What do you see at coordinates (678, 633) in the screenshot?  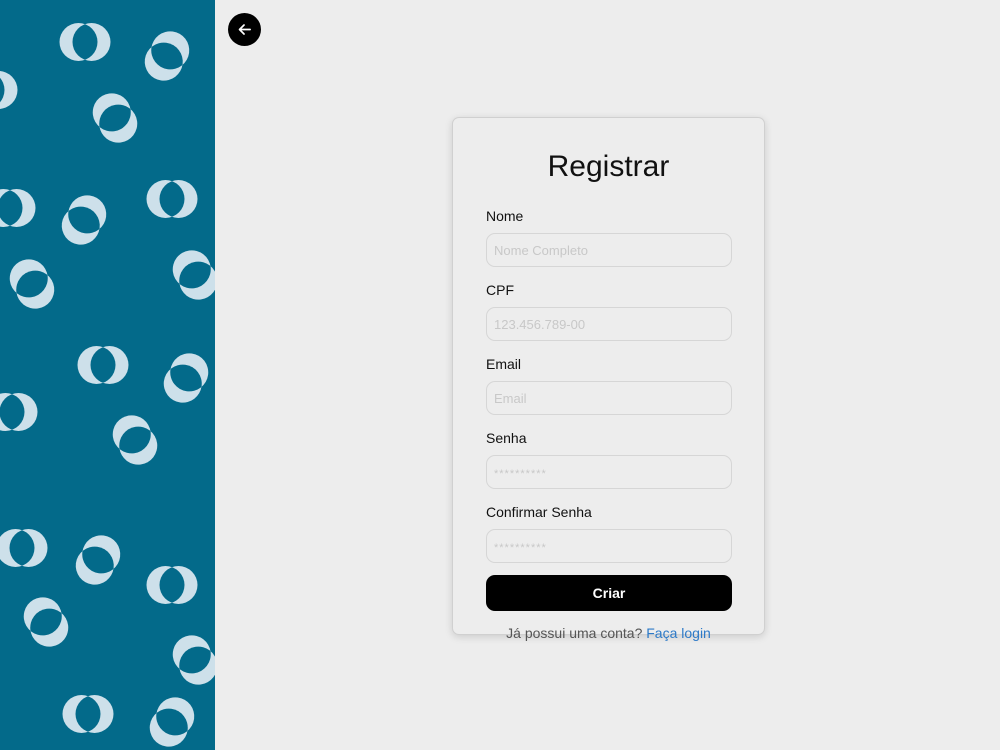 I see `login-link: Faça login` at bounding box center [678, 633].